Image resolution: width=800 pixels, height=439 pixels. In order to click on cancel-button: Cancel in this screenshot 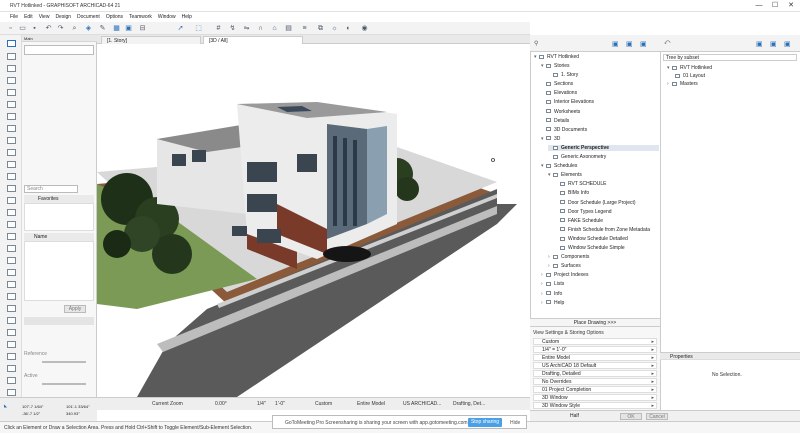, I will do `click(657, 416)`.